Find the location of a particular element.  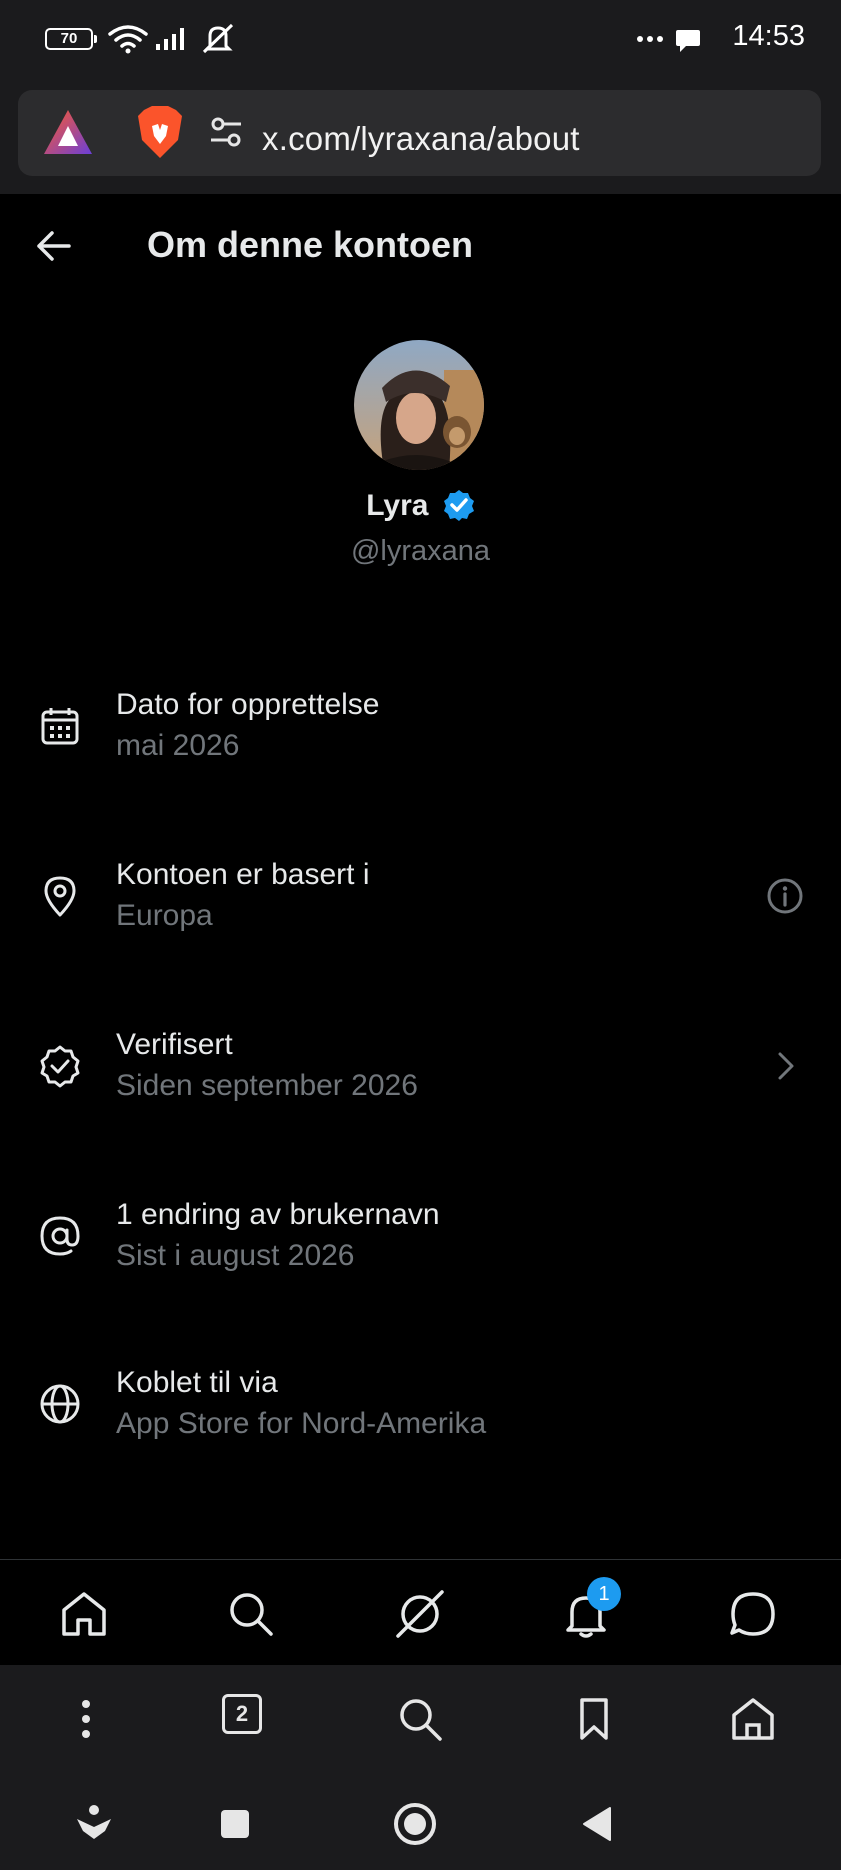

url-text: x.com/lyraxana/about is located at coordinates (421, 139).